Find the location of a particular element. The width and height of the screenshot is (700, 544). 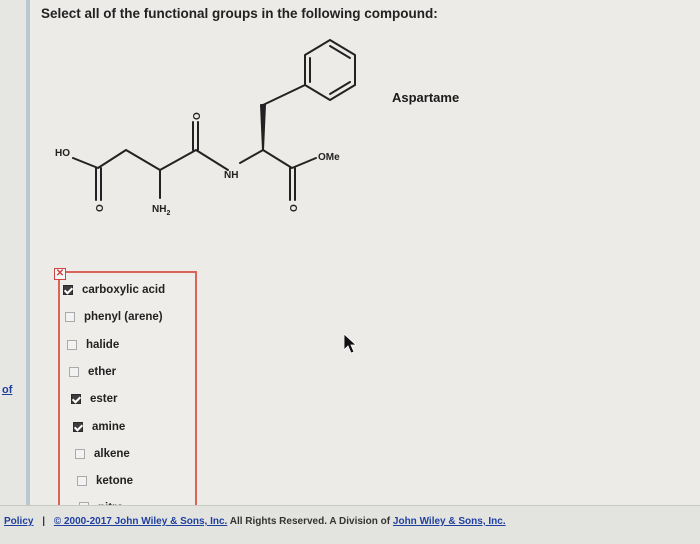

label-ho: HO is located at coordinates (62, 153).